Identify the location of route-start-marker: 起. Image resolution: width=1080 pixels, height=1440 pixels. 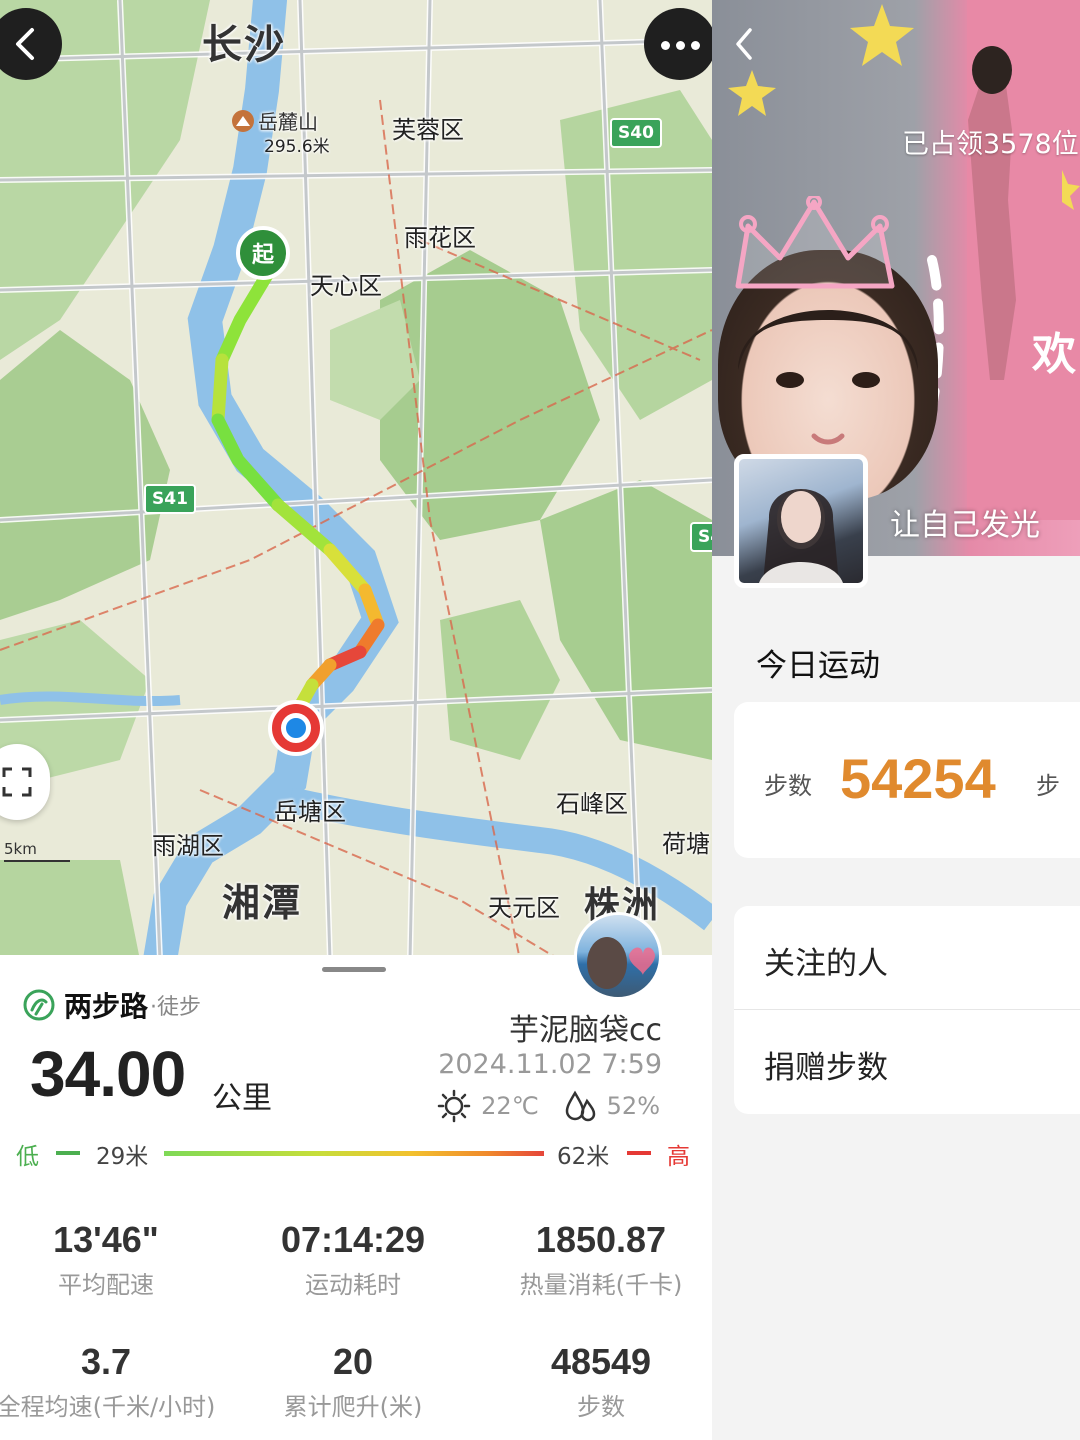
(263, 253).